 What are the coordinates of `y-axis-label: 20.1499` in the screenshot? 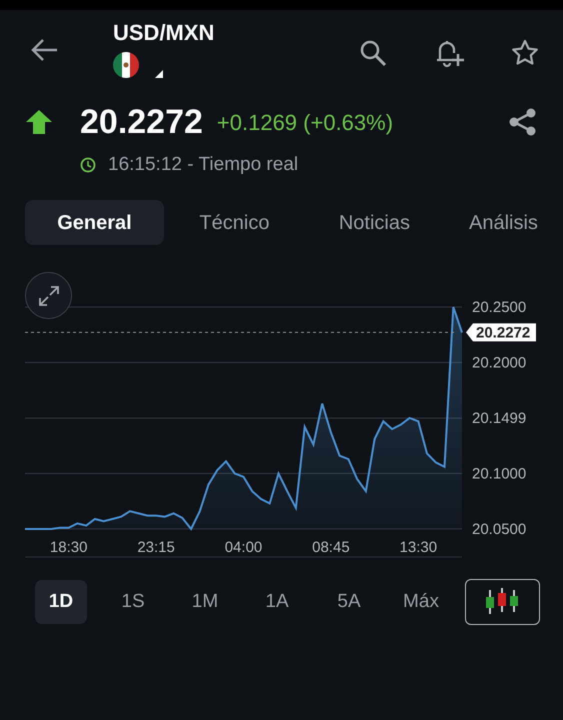 It's located at (499, 419).